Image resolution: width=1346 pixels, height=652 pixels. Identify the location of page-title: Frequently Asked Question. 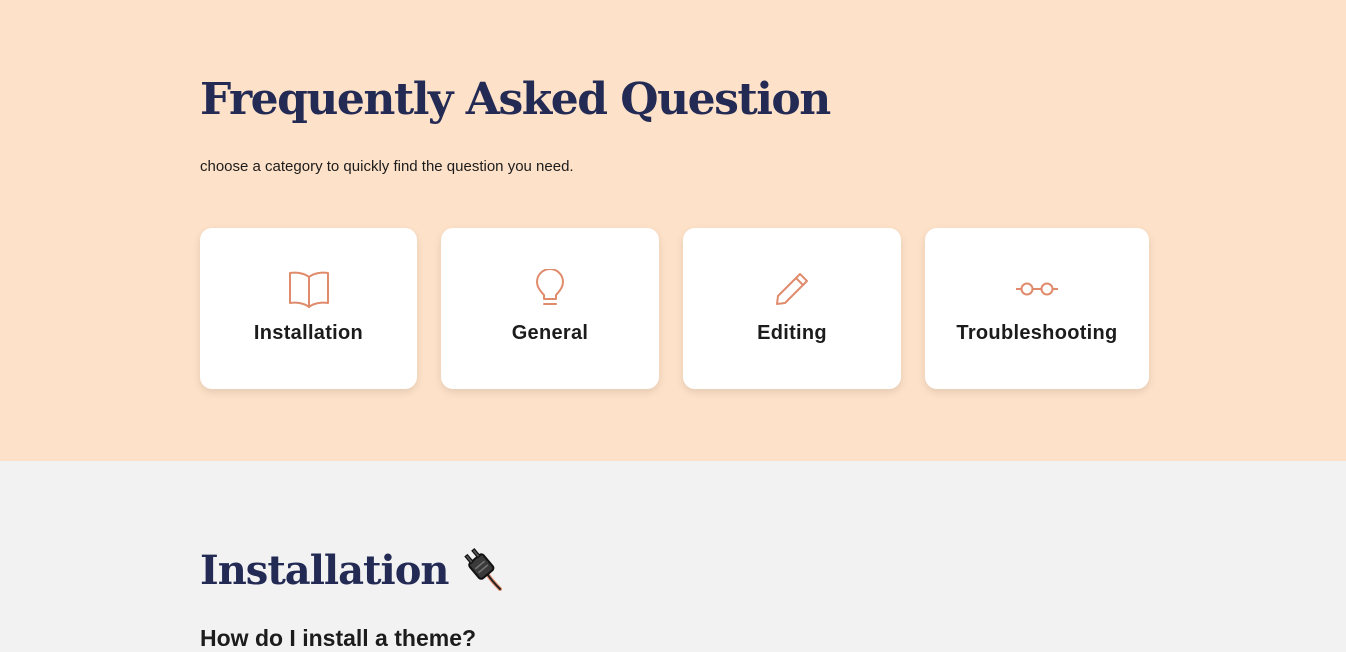
(515, 99).